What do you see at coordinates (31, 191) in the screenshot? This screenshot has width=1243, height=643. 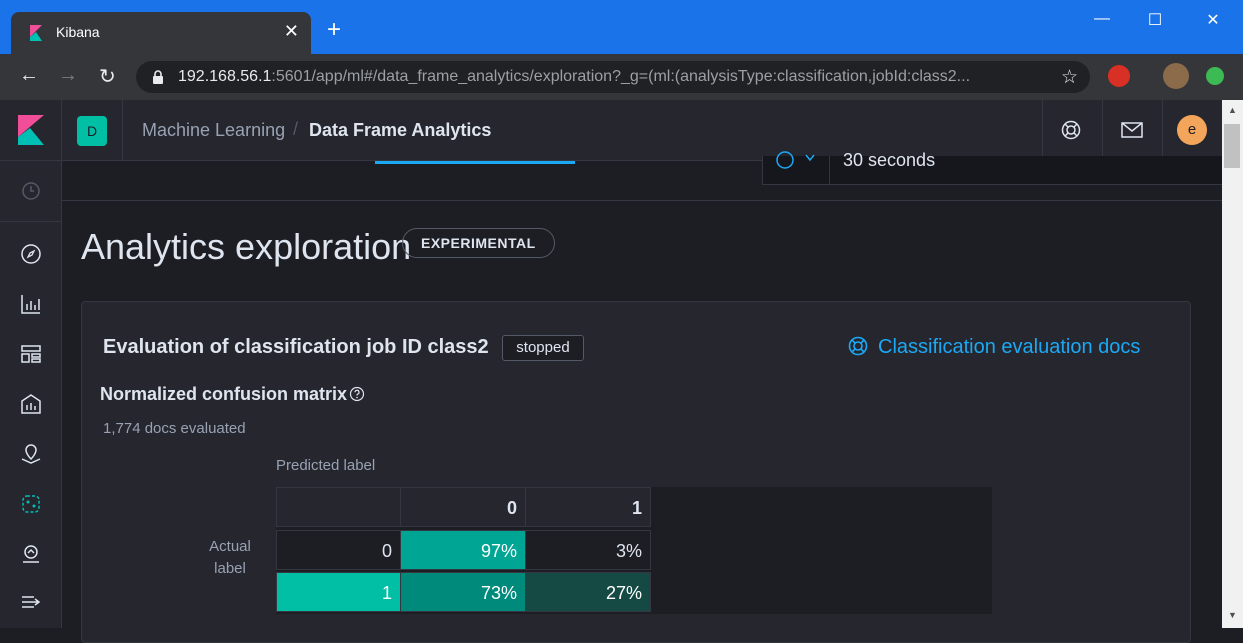 I see `recently-viewed-clock-icon` at bounding box center [31, 191].